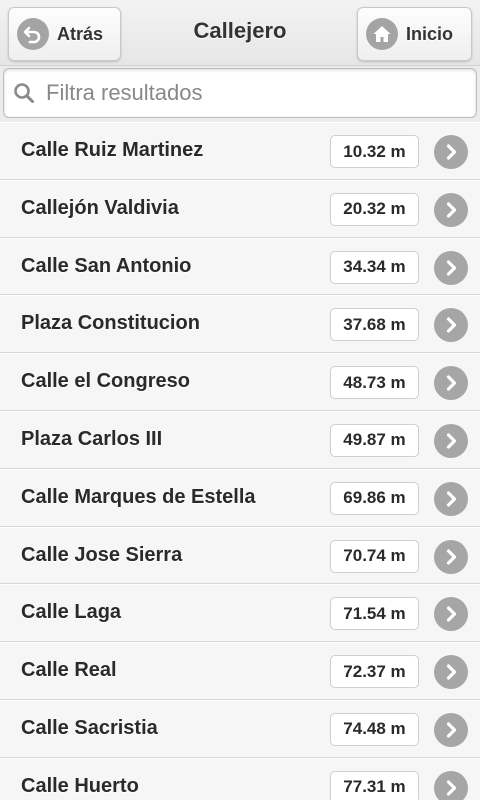 The width and height of the screenshot is (480, 800). What do you see at coordinates (240, 324) in the screenshot?
I see `list-item: Plaza Constitucion 37.68 m` at bounding box center [240, 324].